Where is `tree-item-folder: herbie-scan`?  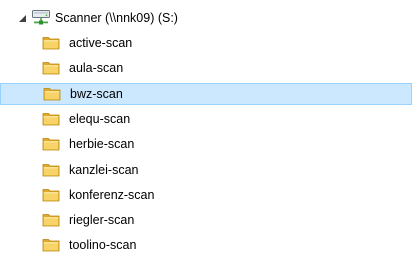
tree-item-folder: herbie-scan is located at coordinates (206, 144).